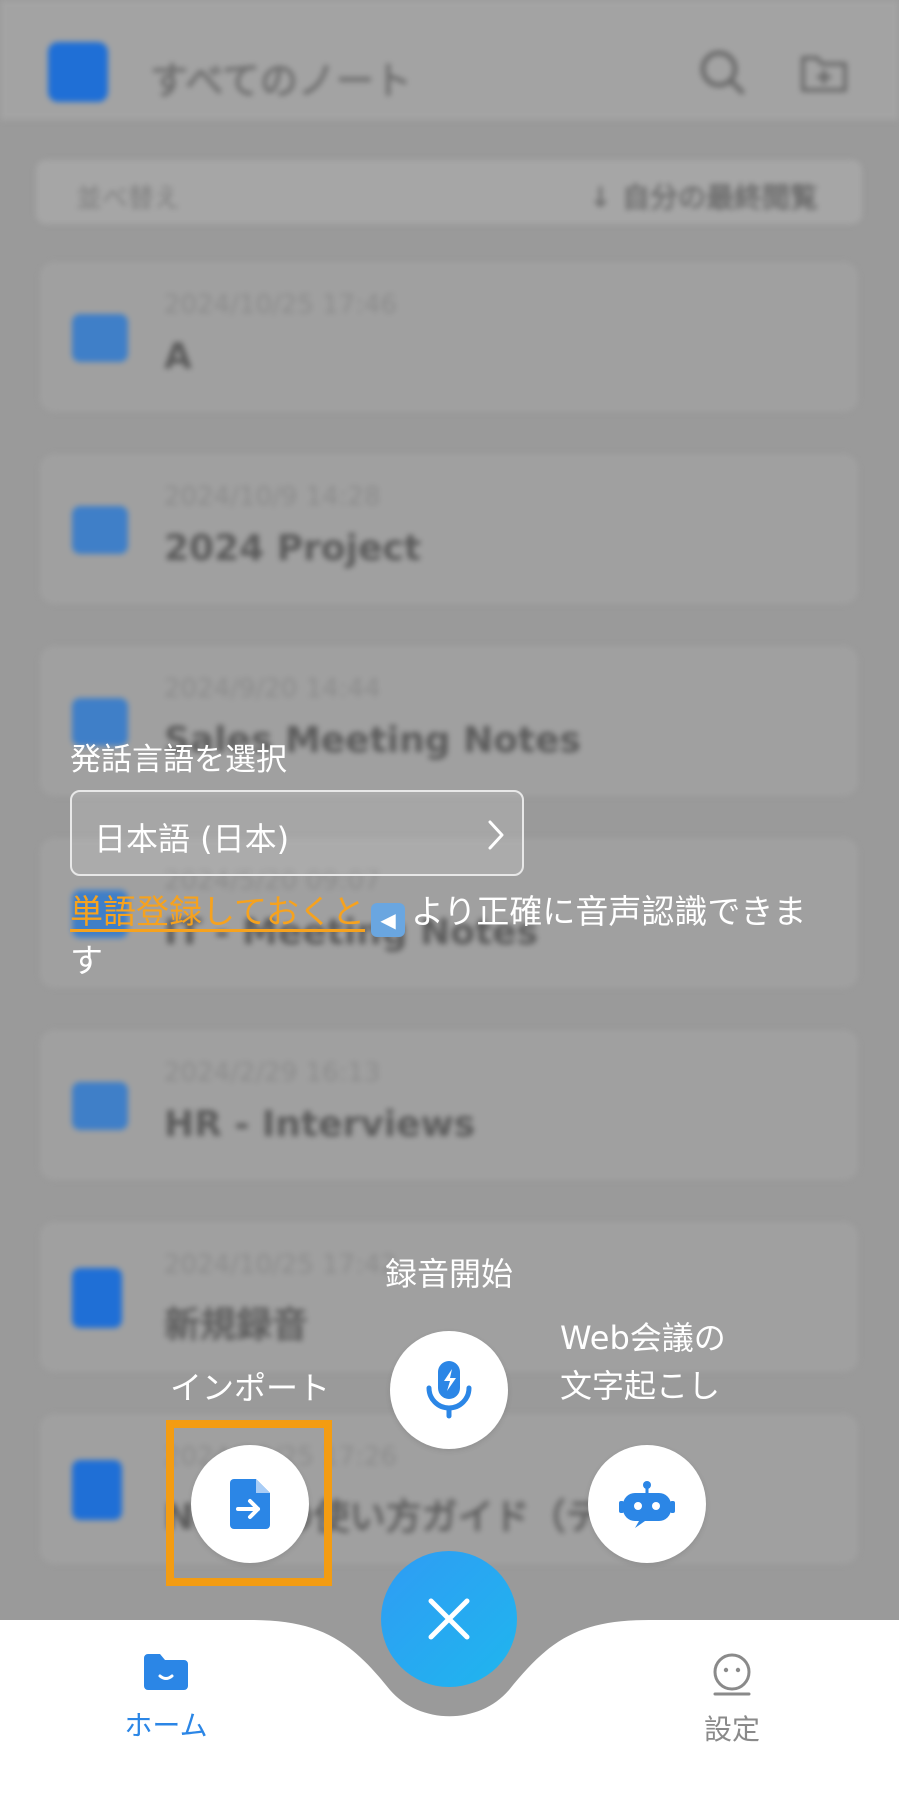  I want to click on highlight-box, so click(249, 1503).